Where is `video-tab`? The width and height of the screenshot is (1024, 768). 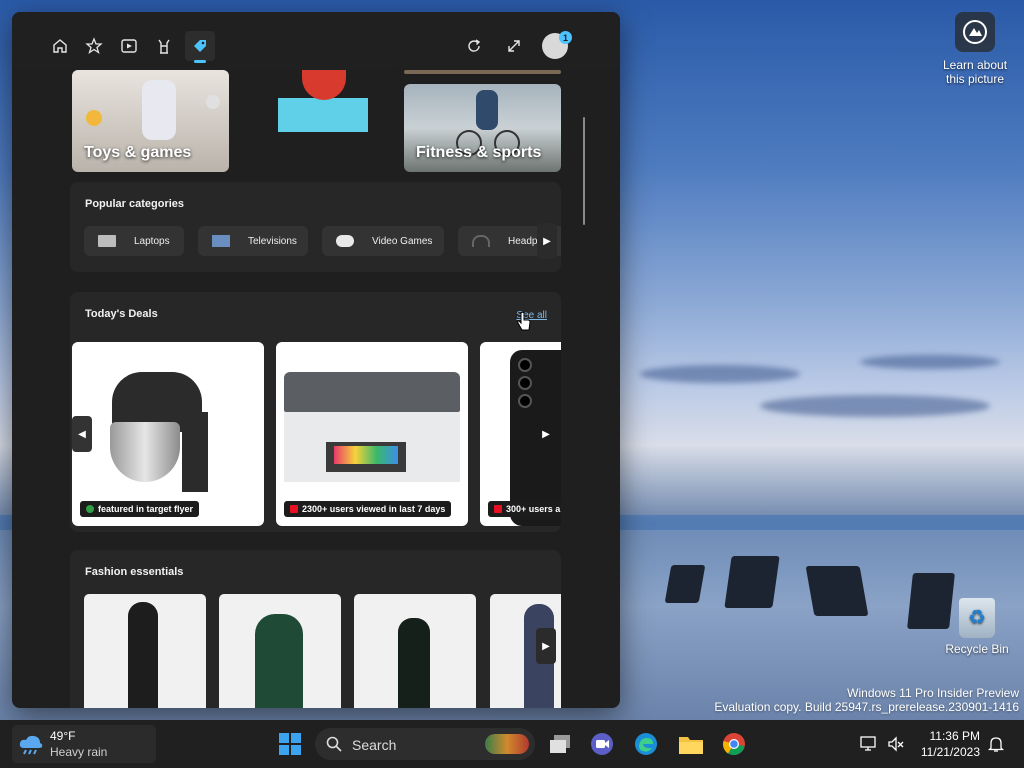
video-tab is located at coordinates (129, 46).